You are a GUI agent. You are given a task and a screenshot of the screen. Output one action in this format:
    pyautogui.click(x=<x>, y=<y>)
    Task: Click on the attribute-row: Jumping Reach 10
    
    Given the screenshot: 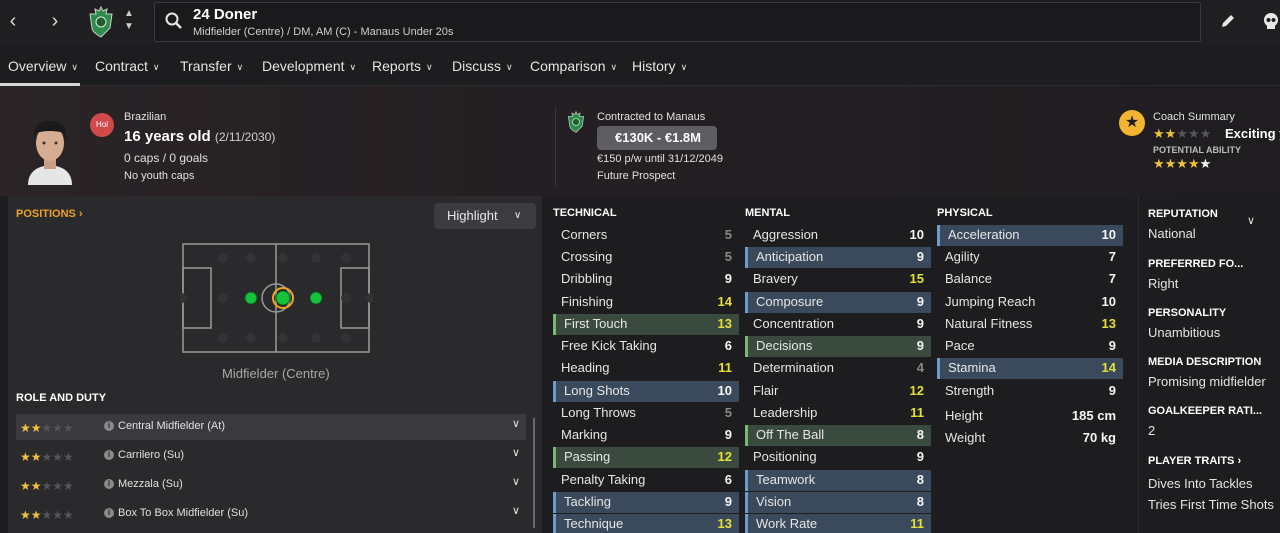 What is the action you would take?
    pyautogui.click(x=1030, y=302)
    